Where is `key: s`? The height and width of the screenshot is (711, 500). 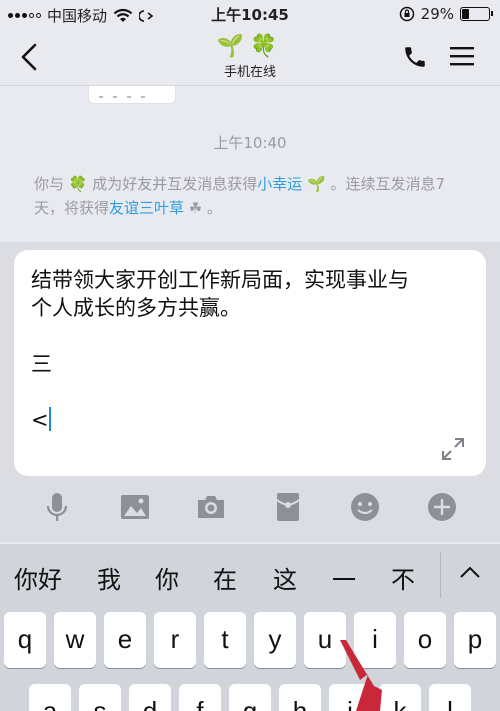
key: s is located at coordinates (100, 697).